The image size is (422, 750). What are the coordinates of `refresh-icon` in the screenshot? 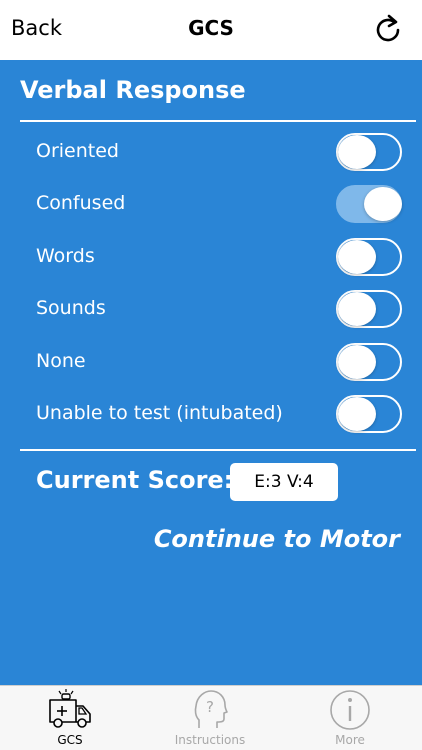 It's located at (388, 28).